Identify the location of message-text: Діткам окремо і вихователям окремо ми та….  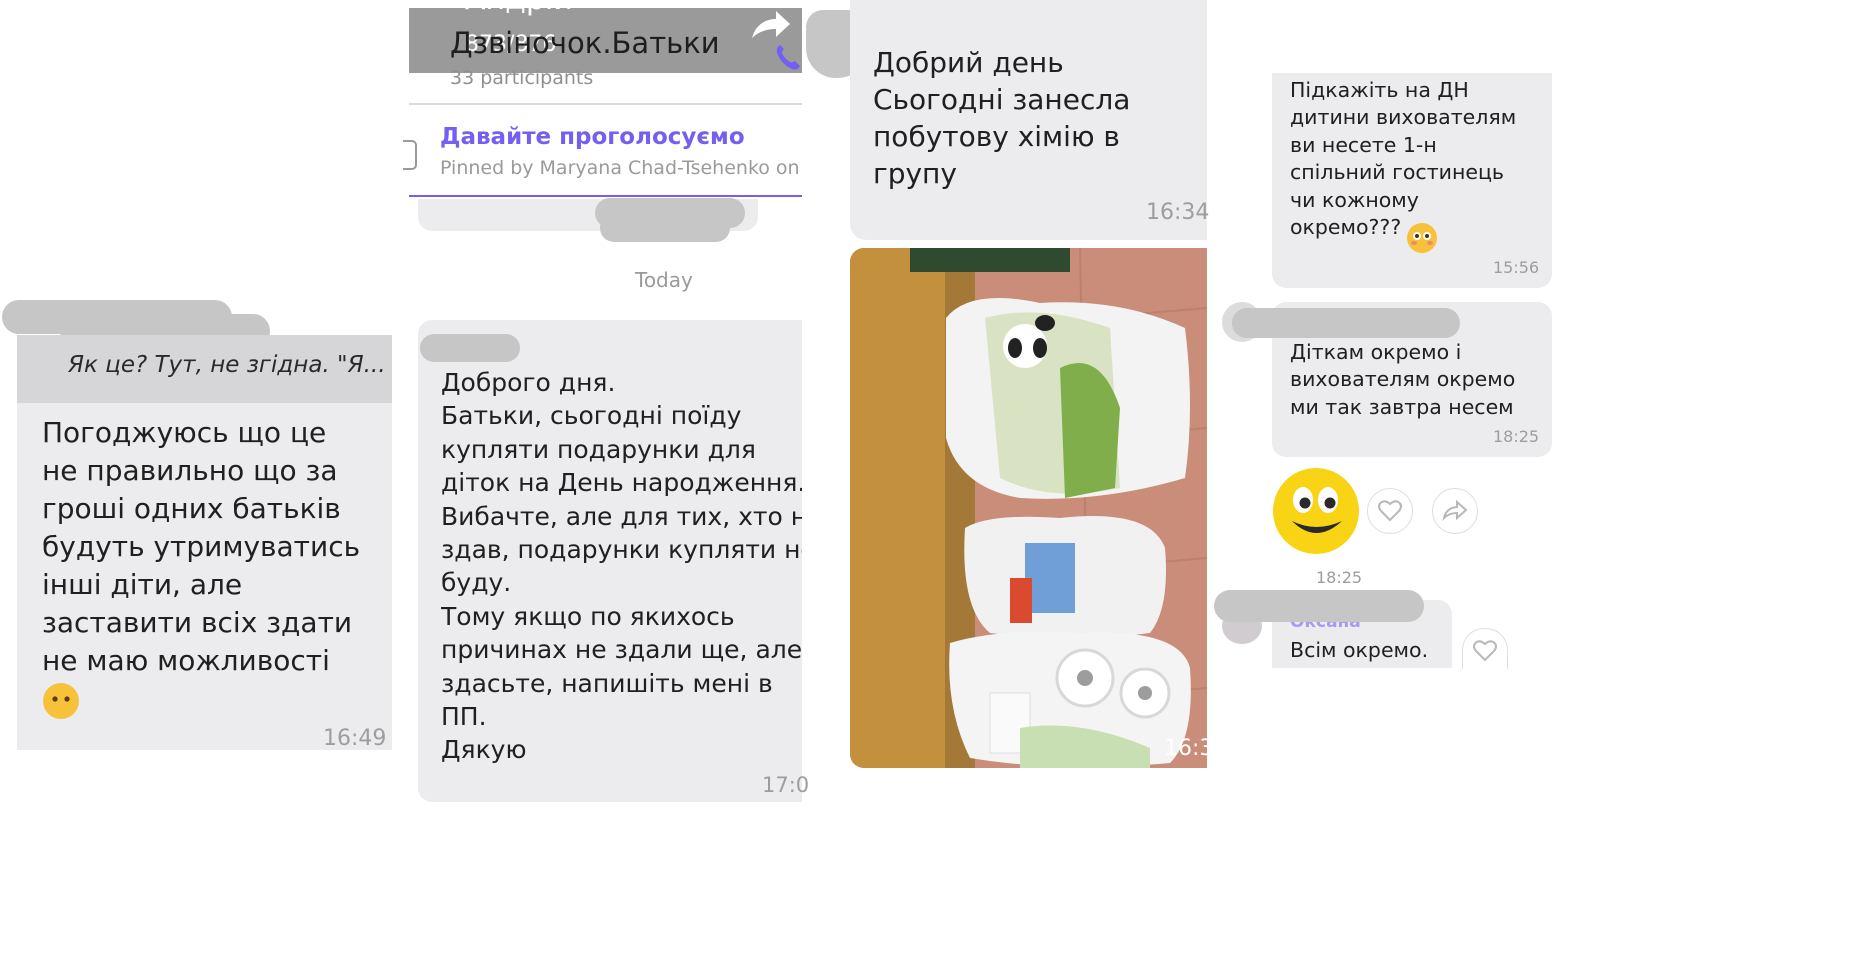
(1403, 379).